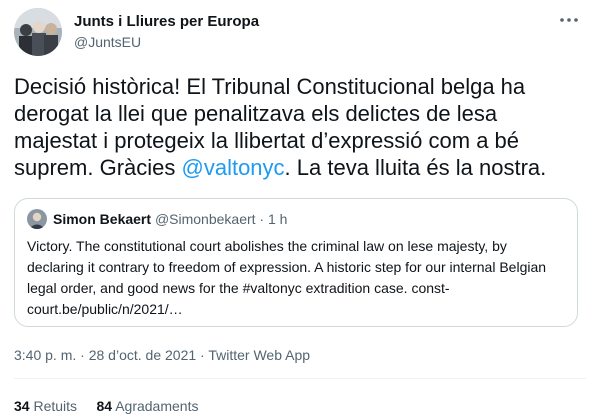 The height and width of the screenshot is (420, 594). Describe the element at coordinates (157, 406) in the screenshot. I see `likes-label: Agradaments` at that location.